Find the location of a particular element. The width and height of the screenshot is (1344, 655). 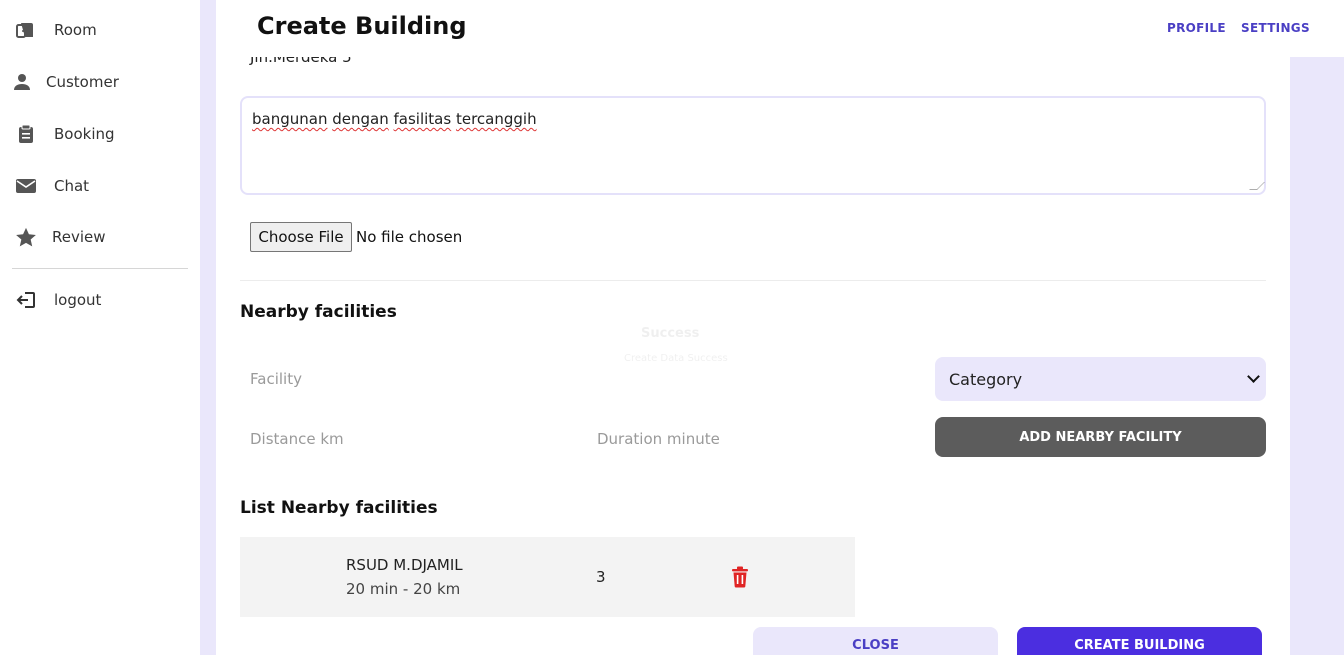

description-word: tercanggih is located at coordinates (496, 119).